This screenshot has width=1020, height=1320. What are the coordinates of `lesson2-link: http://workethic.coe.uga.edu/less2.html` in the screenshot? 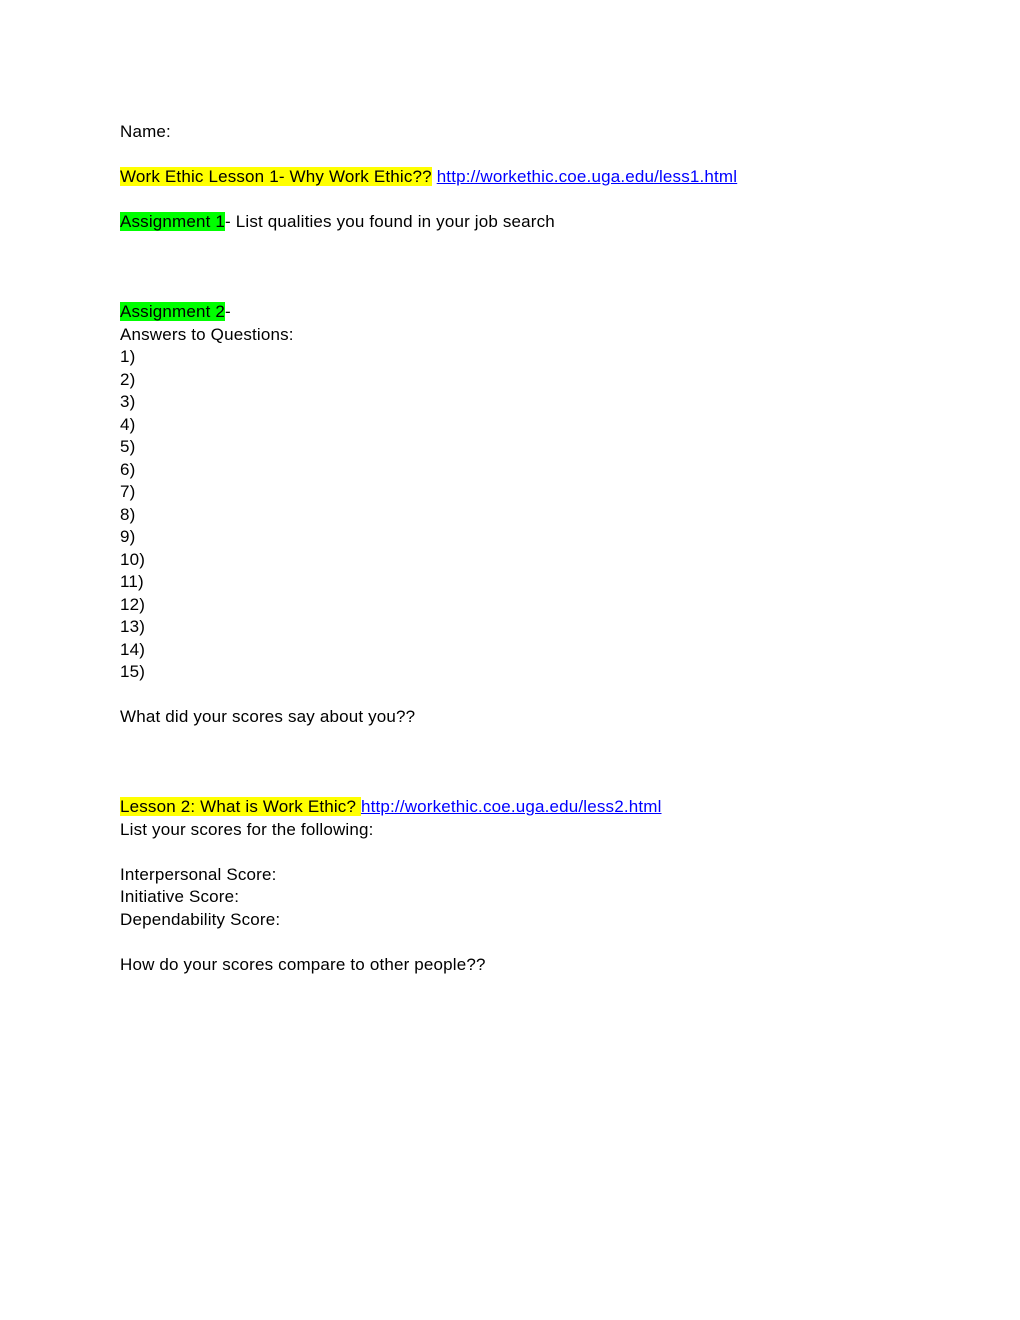 It's located at (511, 806).